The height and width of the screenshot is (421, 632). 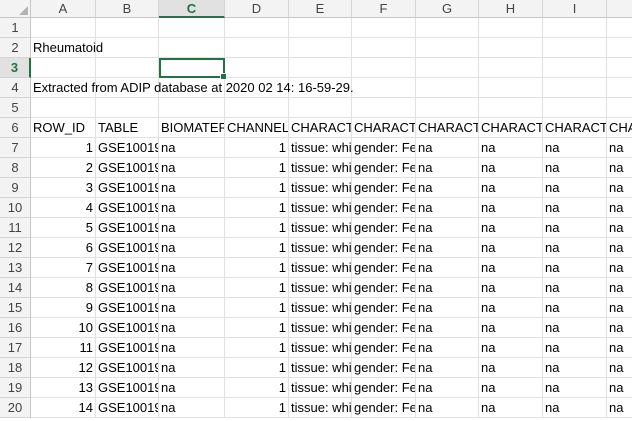 I want to click on row-header-16: 16, so click(x=15, y=328).